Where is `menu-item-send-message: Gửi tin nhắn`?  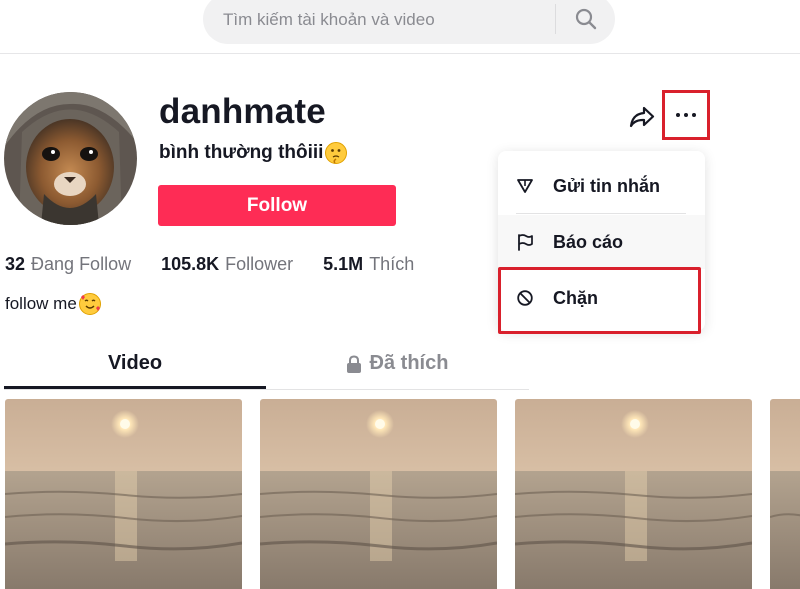 menu-item-send-message: Gửi tin nhắn is located at coordinates (601, 186).